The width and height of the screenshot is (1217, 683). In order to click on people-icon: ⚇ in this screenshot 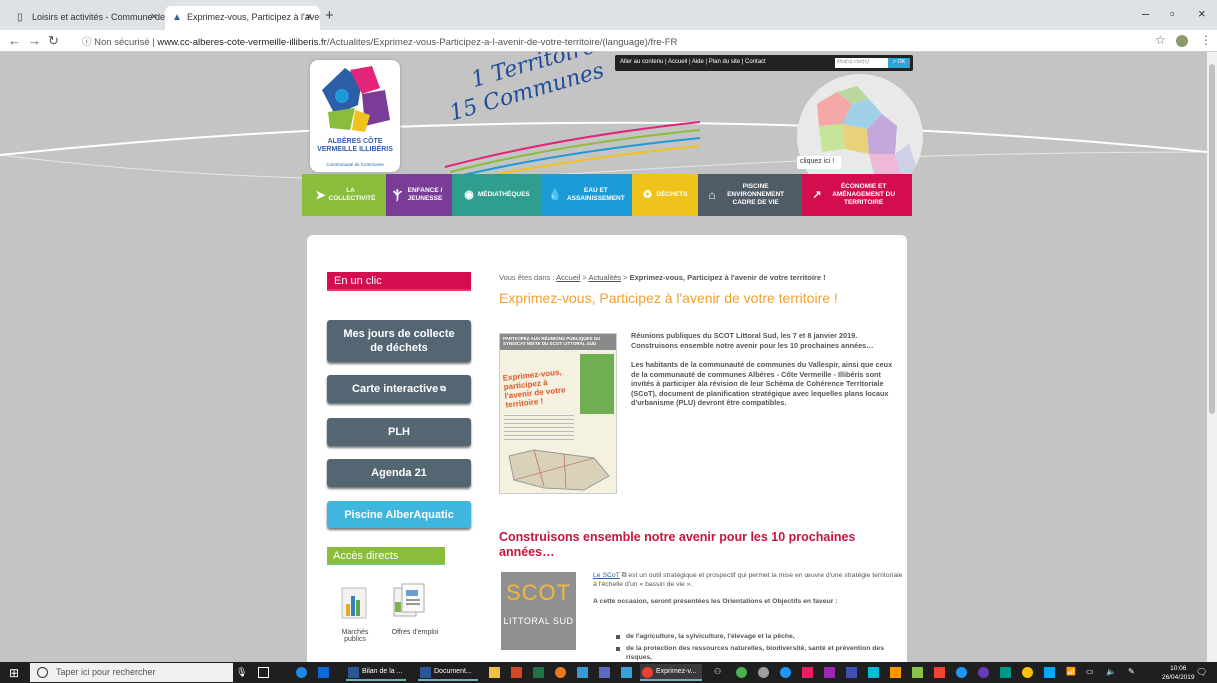, I will do `click(719, 672)`.